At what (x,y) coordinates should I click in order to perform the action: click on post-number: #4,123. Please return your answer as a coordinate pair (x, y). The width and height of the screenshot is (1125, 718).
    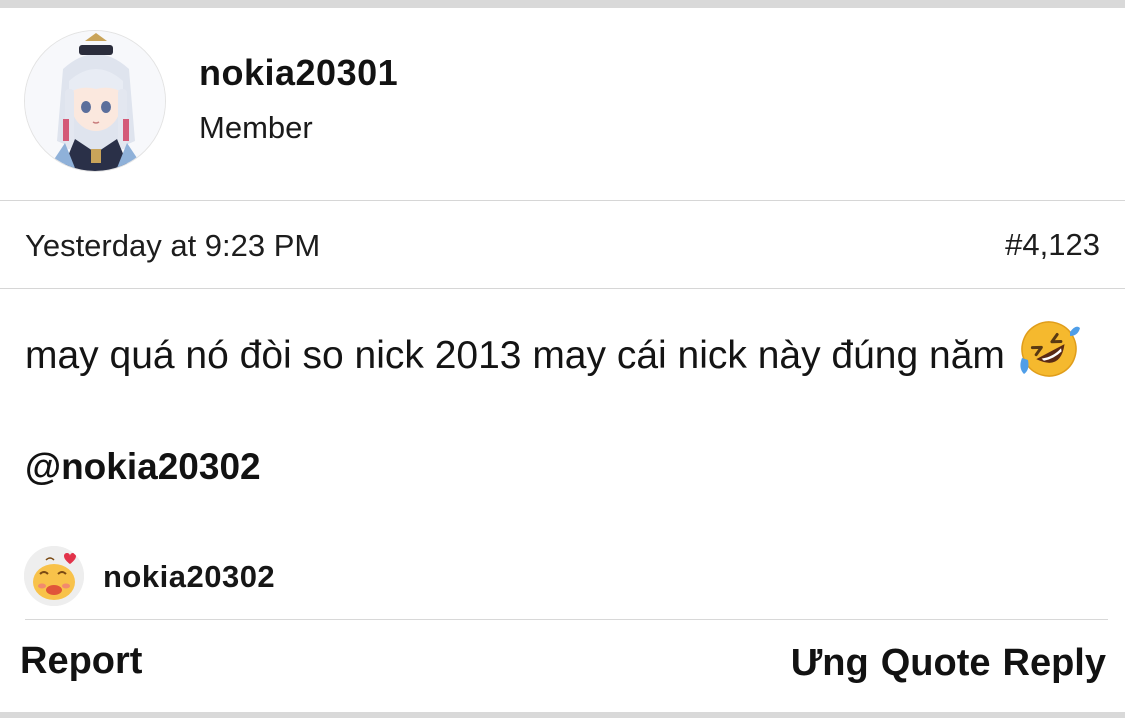
    Looking at the image, I should click on (1052, 245).